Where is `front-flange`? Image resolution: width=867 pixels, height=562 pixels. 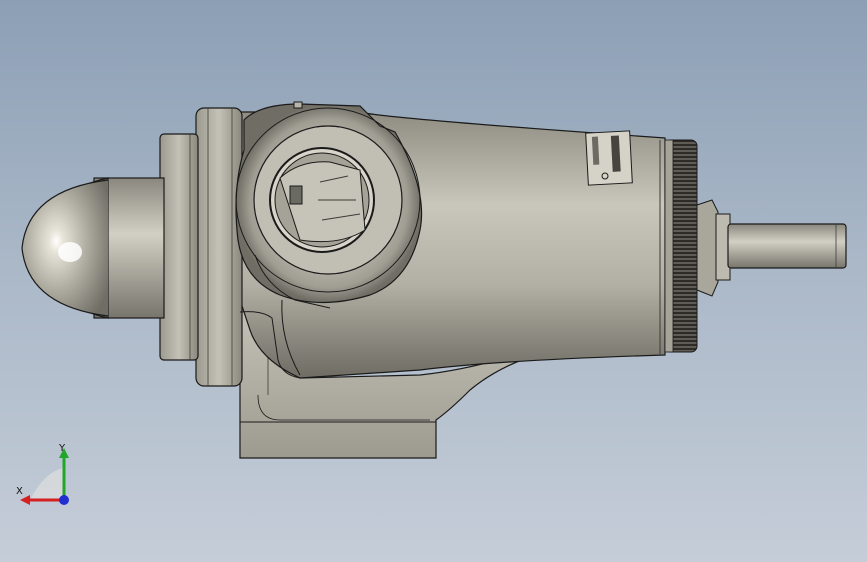 front-flange is located at coordinates (201, 247).